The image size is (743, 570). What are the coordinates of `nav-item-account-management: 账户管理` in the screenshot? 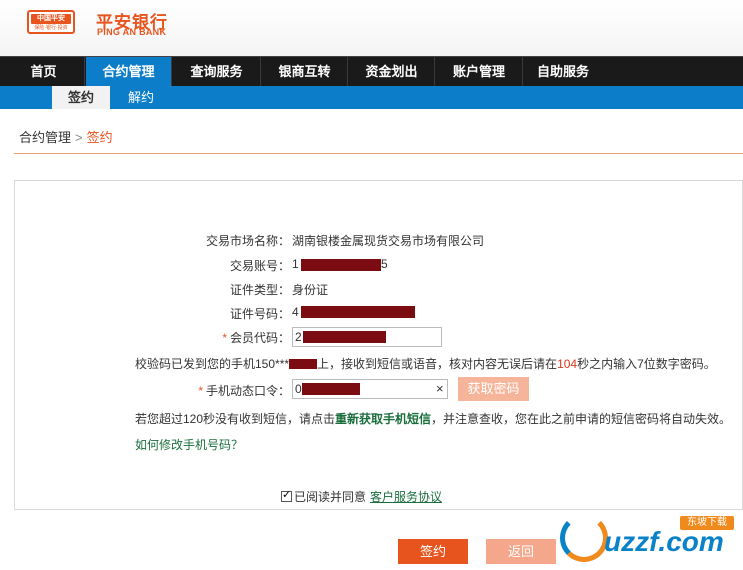 It's located at (479, 71).